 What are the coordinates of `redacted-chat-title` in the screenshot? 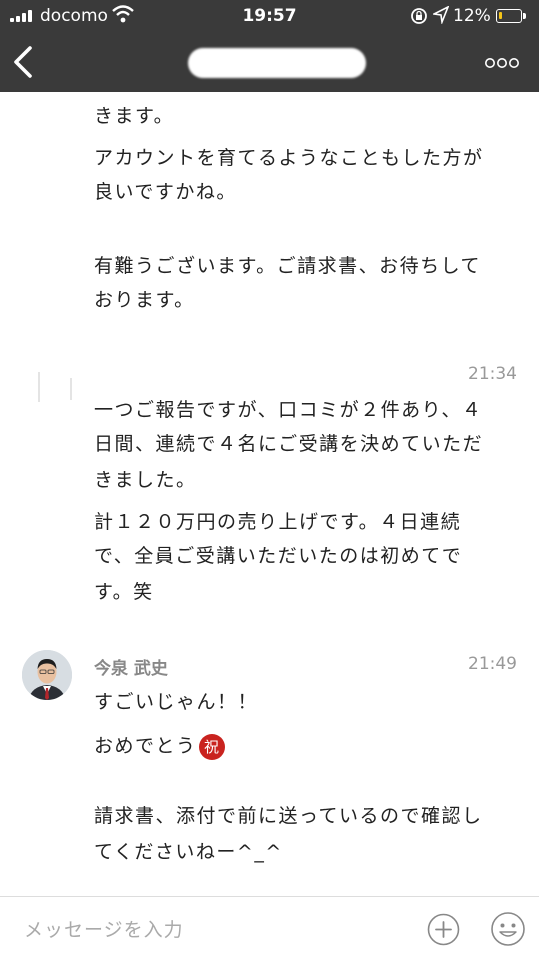 It's located at (277, 63).